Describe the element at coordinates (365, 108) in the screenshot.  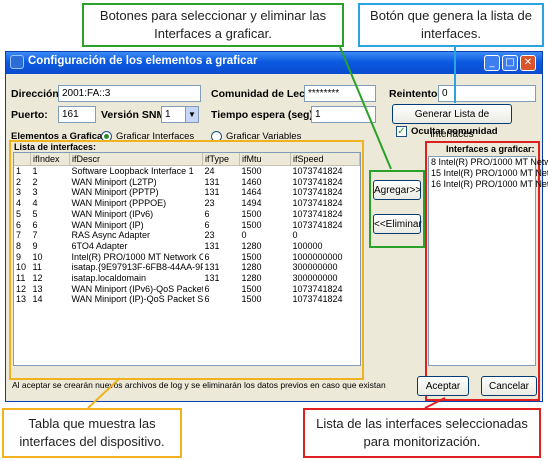
I see `arrow-botones` at that location.